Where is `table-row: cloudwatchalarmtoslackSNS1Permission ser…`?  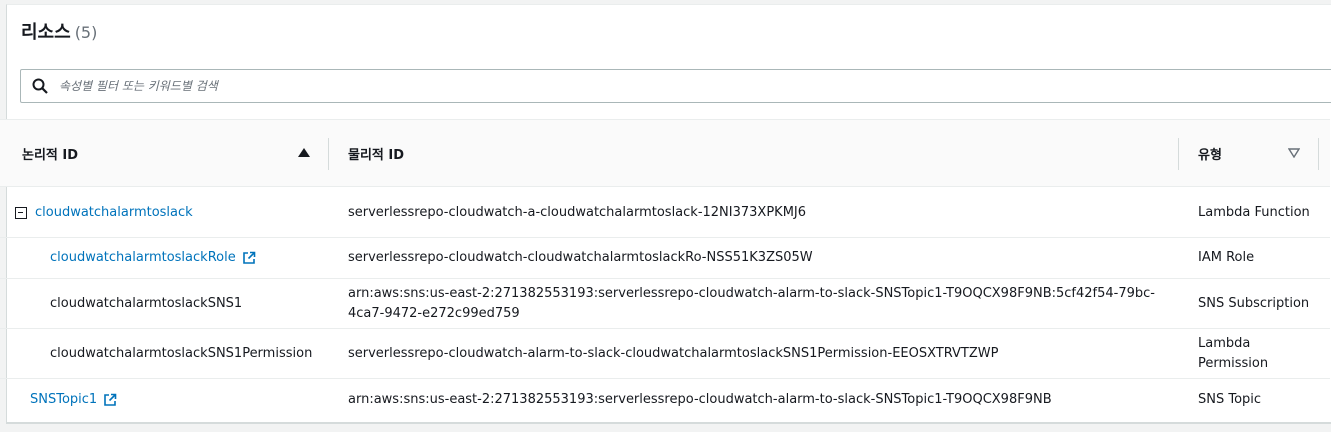 table-row: cloudwatchalarmtoslackSNS1Permission ser… is located at coordinates (665, 354).